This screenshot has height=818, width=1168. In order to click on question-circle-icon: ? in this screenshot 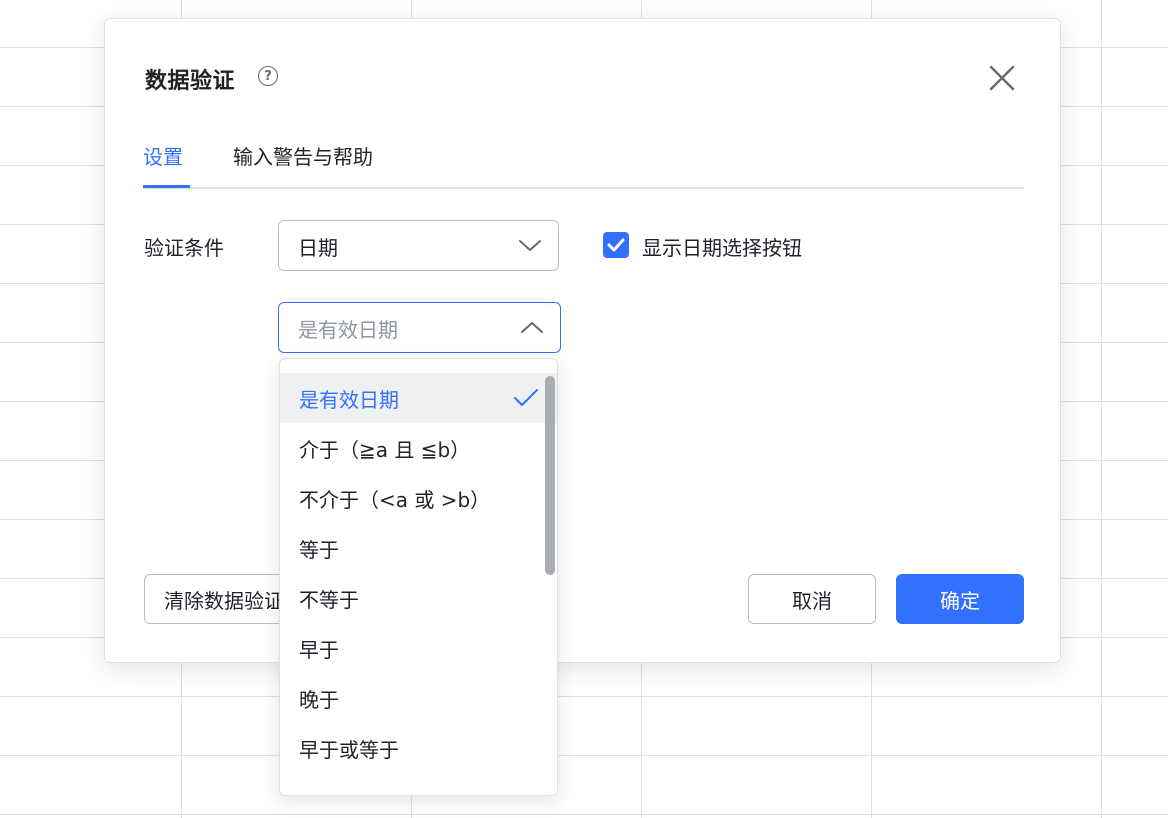, I will do `click(268, 76)`.